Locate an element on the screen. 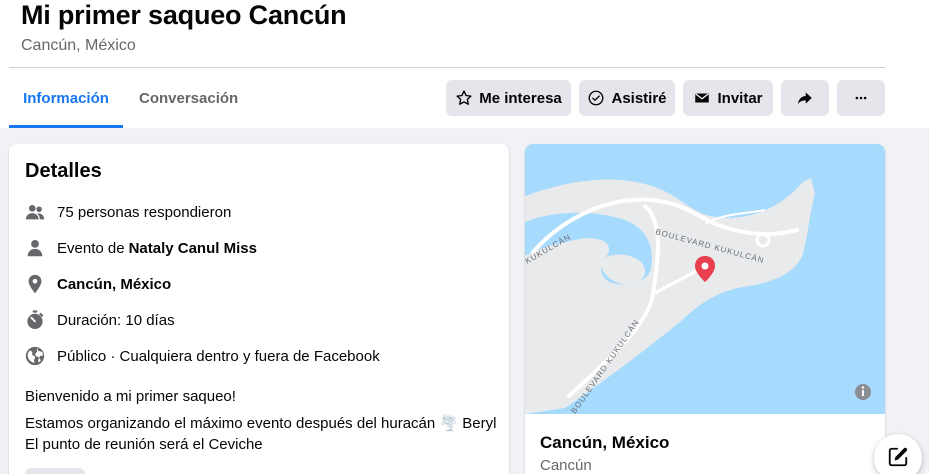 The width and height of the screenshot is (929, 474). duration-row: Duración: 10 días is located at coordinates (99, 320).